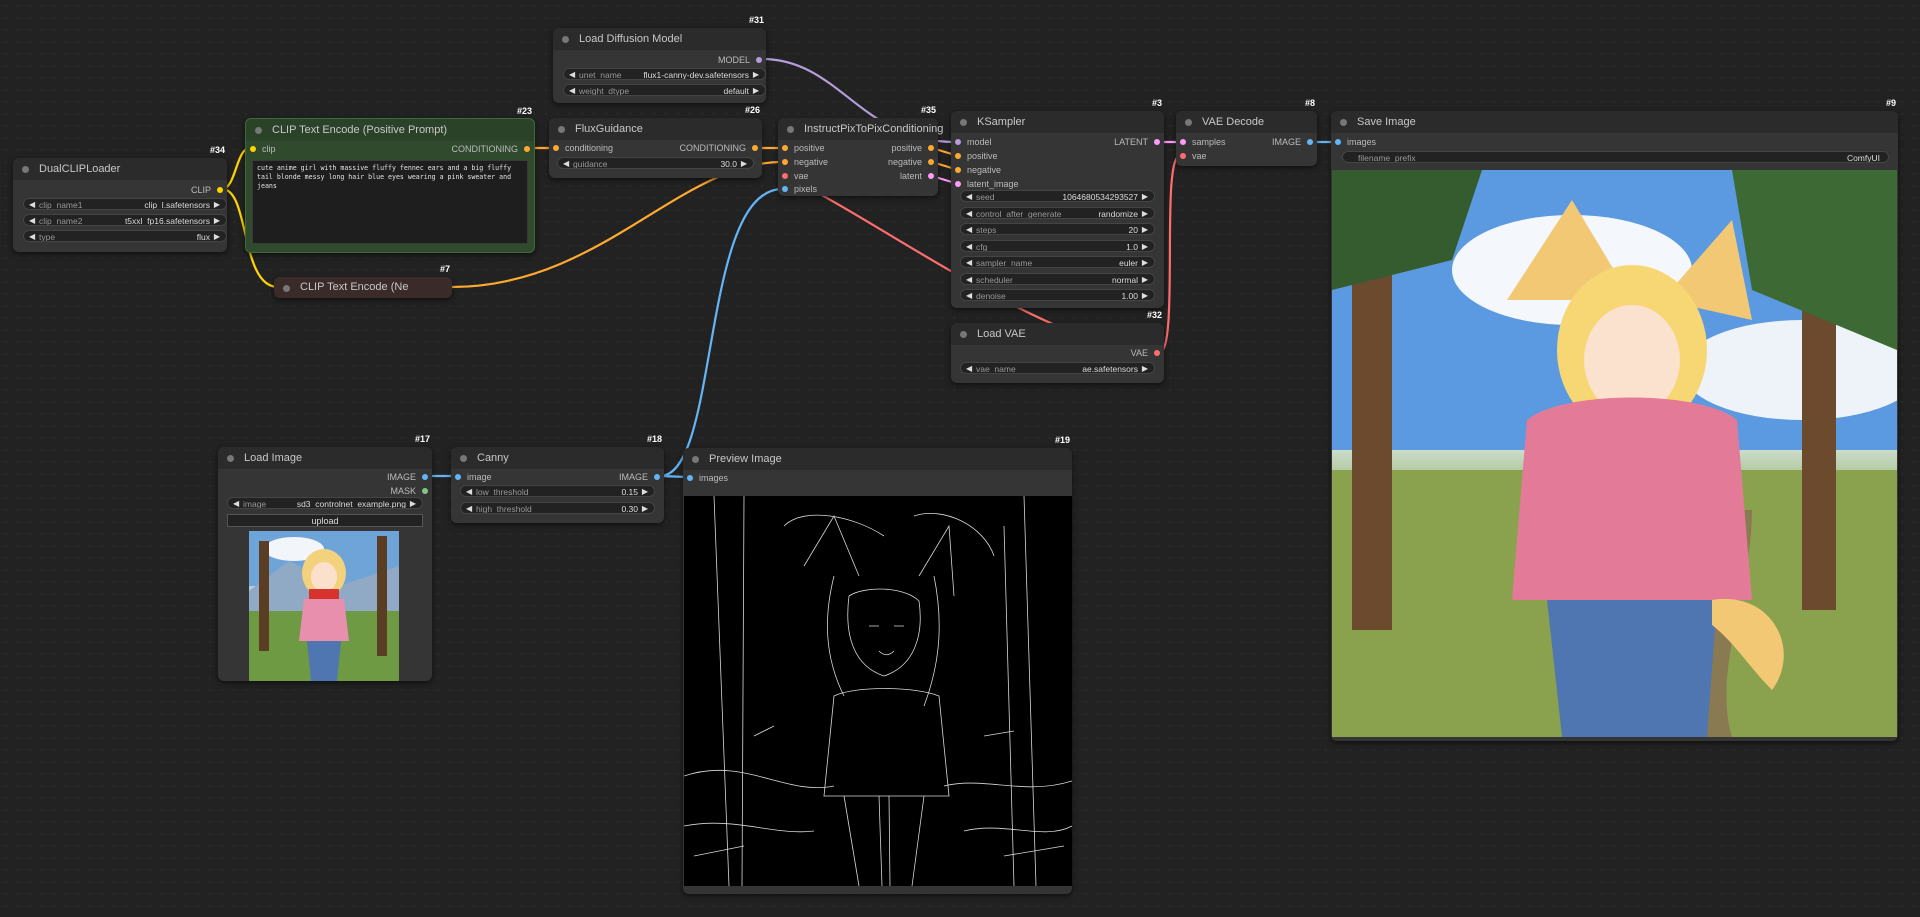 The width and height of the screenshot is (1920, 917). Describe the element at coordinates (799, 189) in the screenshot. I see `input-pixels: pixels` at that location.